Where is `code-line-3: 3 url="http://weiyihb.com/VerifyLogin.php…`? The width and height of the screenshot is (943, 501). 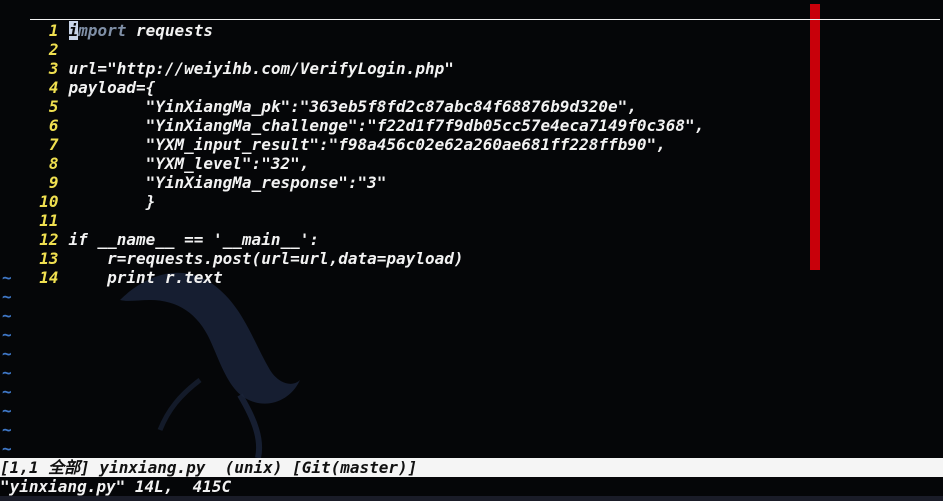
code-line-3: 3 url="http://weiyihb.com/VerifyLogin.php… is located at coordinates (227, 59).